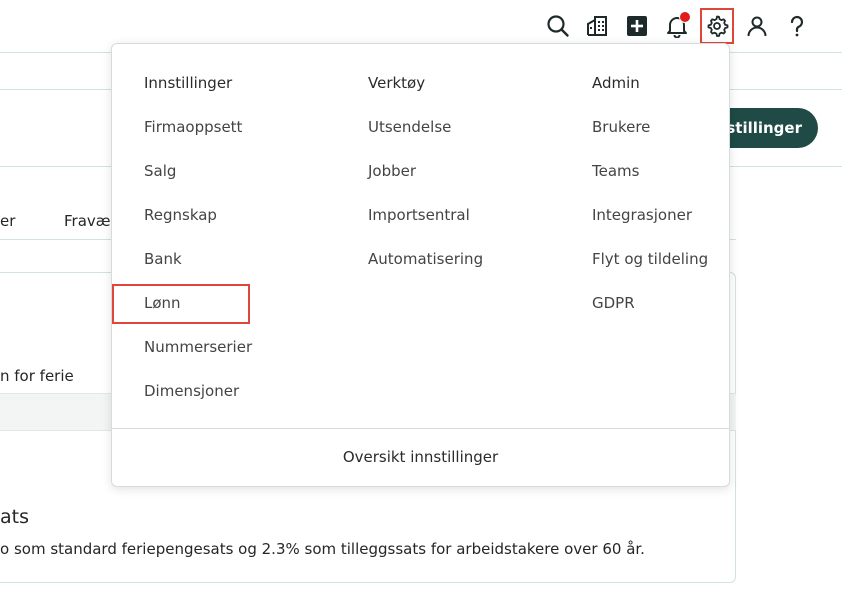  I want to click on column-header-admin: Admin, so click(616, 83).